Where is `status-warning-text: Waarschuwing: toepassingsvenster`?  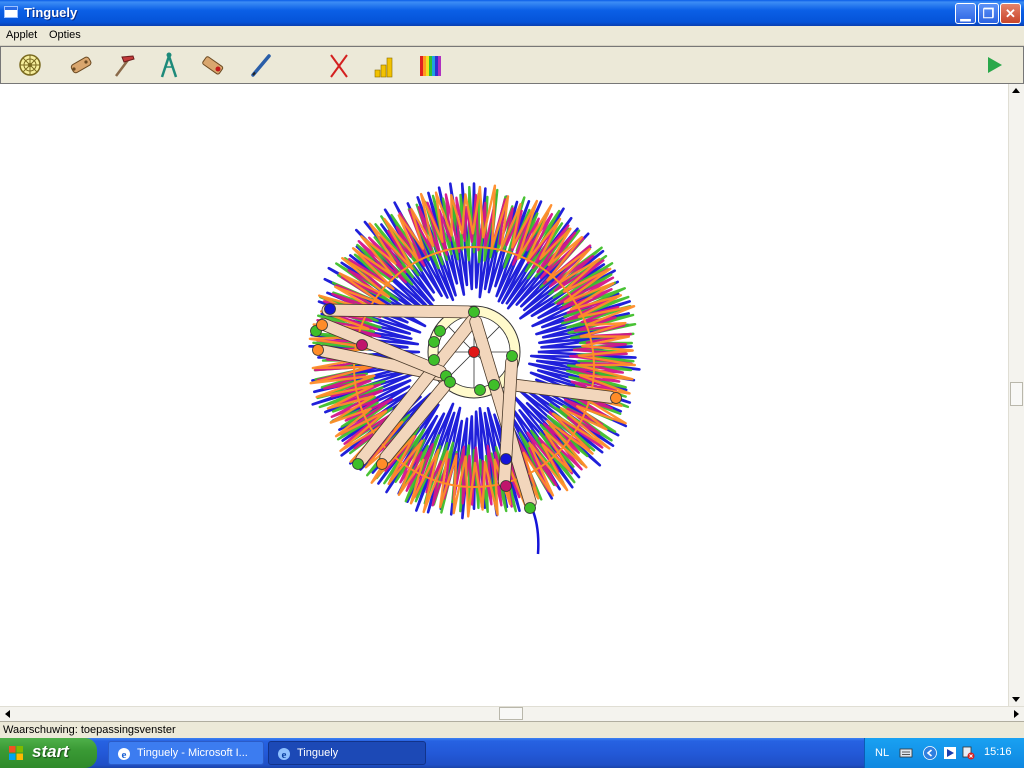
status-warning-text: Waarschuwing: toepassingsvenster is located at coordinates (89, 730).